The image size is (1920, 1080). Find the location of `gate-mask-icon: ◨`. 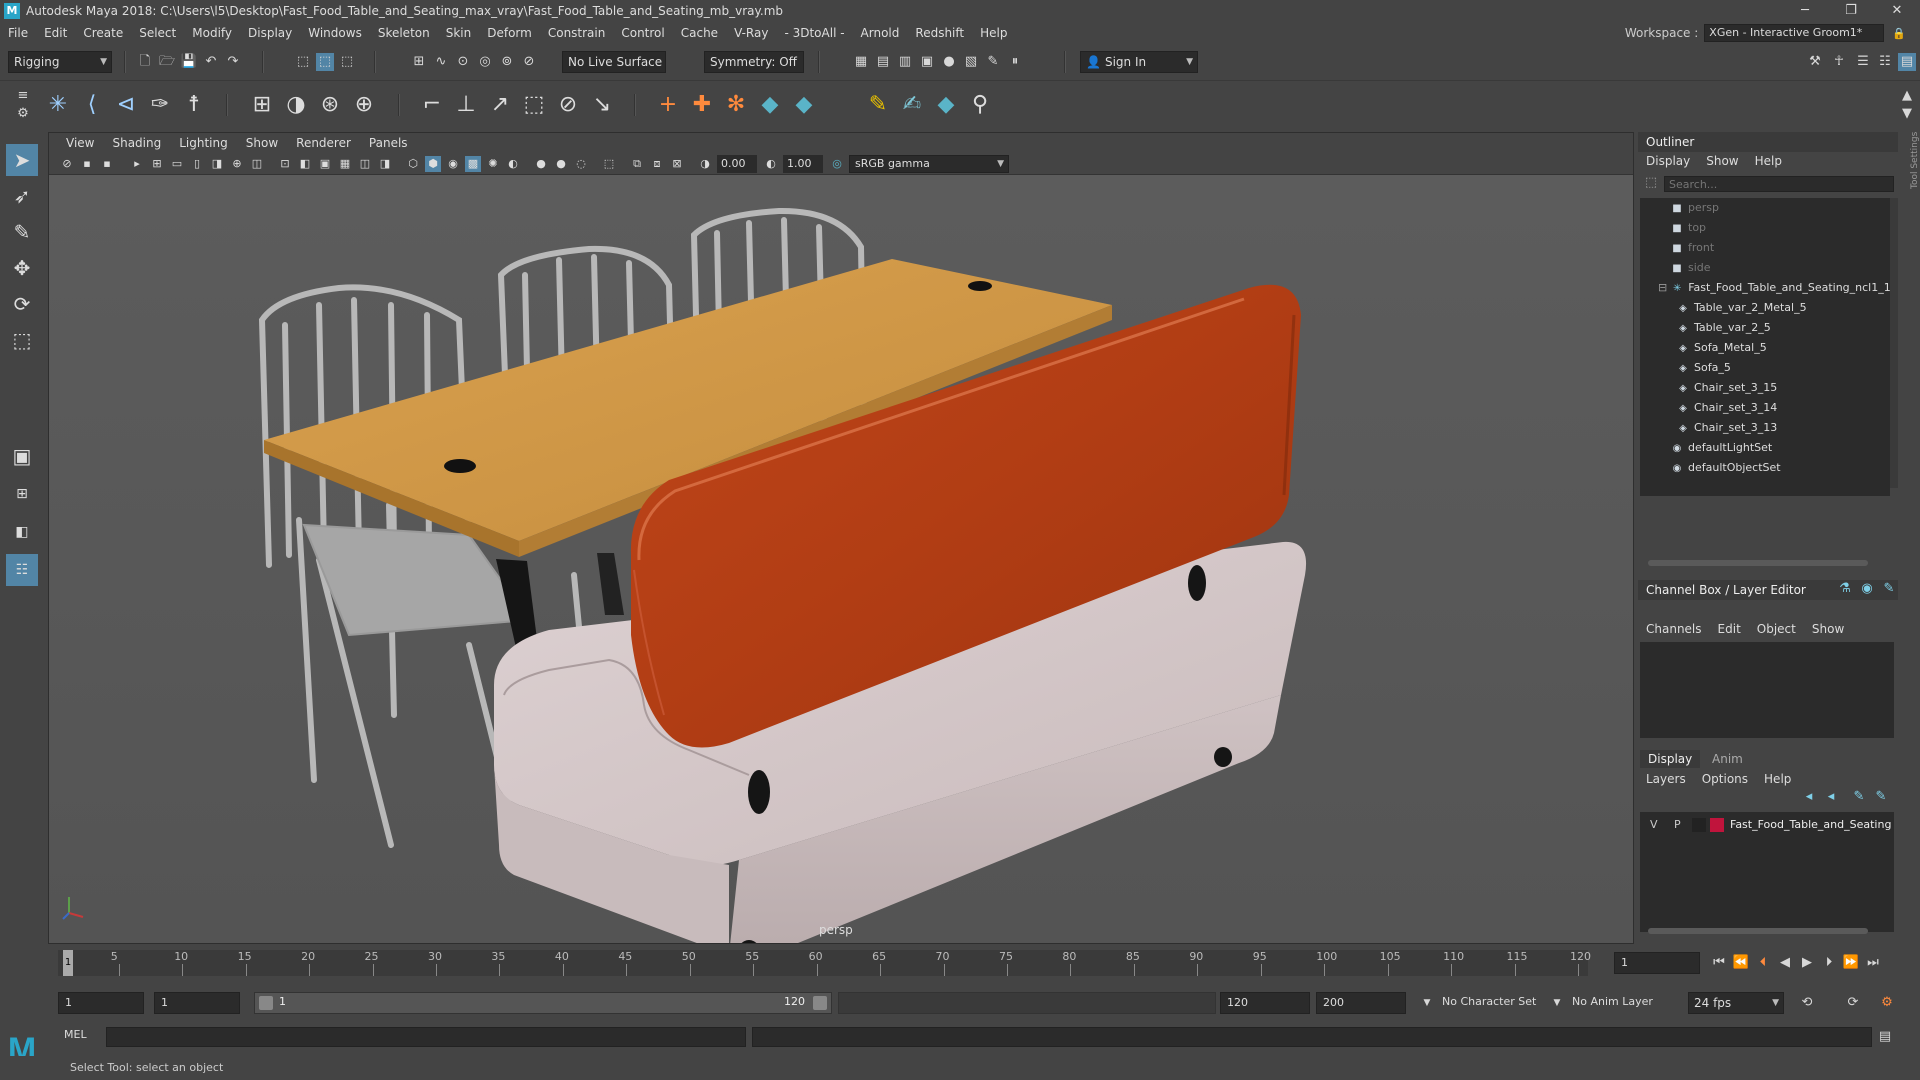

gate-mask-icon: ◨ is located at coordinates (217, 164).